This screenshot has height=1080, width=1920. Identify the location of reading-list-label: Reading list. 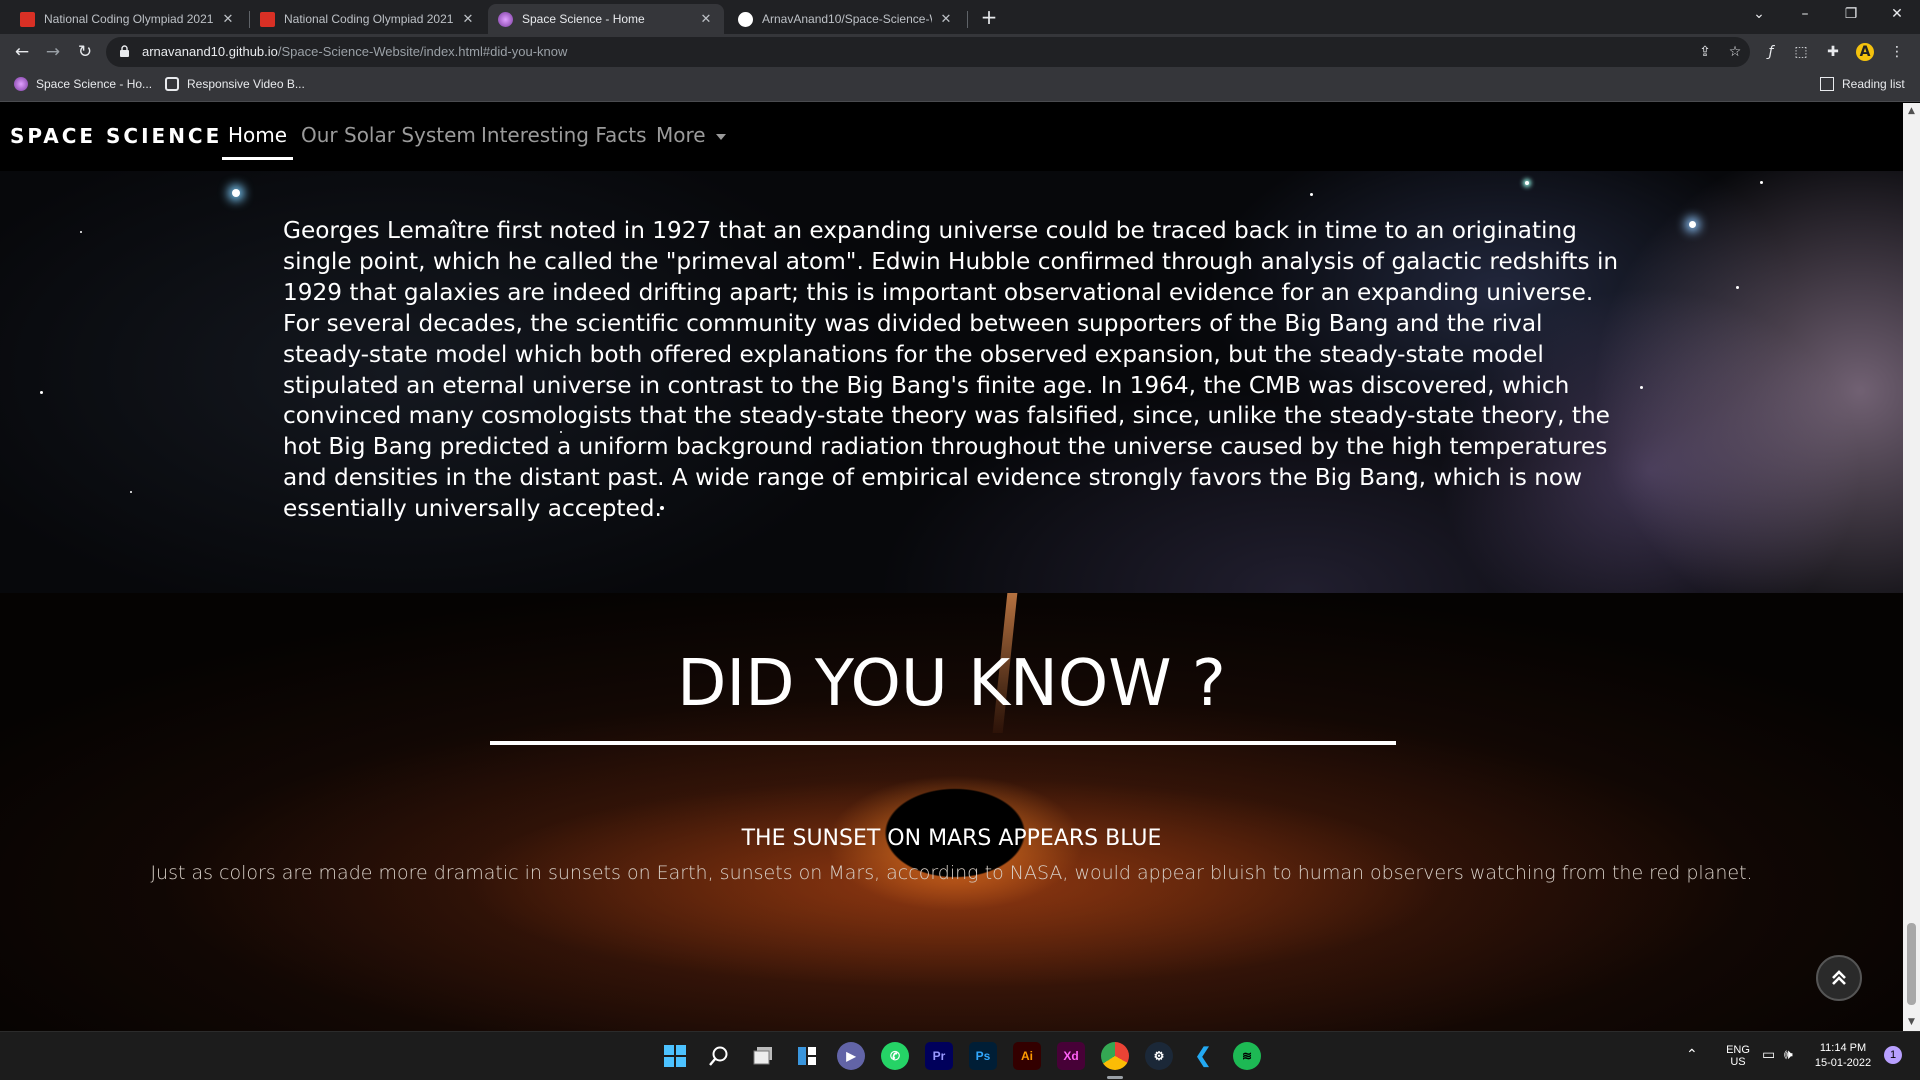
(1873, 84).